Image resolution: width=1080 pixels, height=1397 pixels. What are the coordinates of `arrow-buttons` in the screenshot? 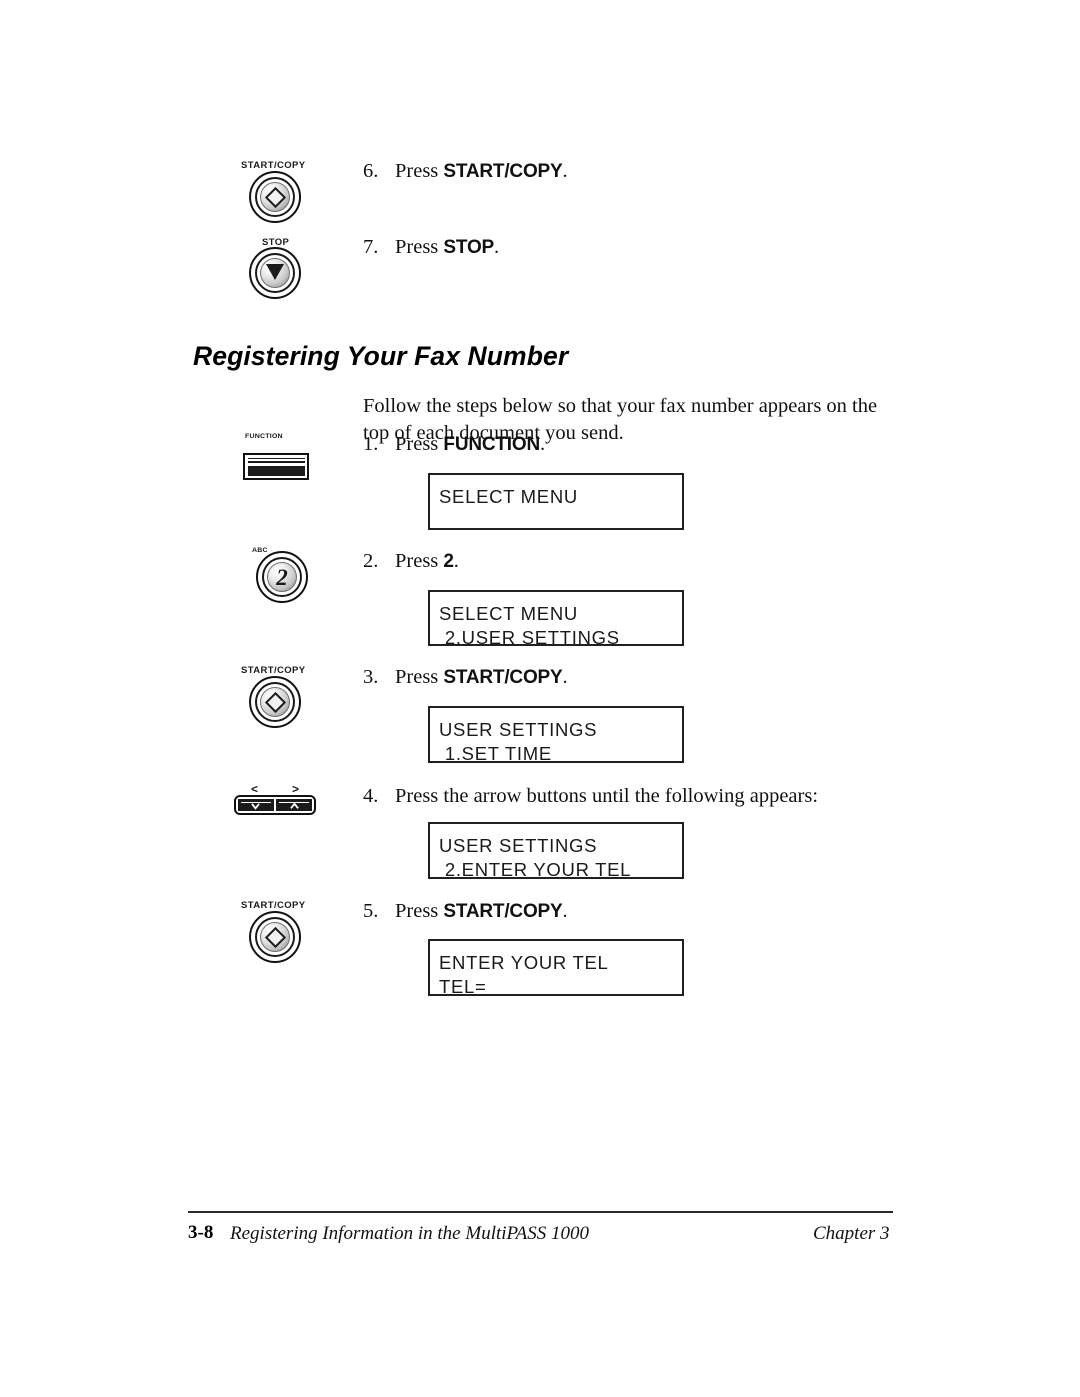 It's located at (275, 805).